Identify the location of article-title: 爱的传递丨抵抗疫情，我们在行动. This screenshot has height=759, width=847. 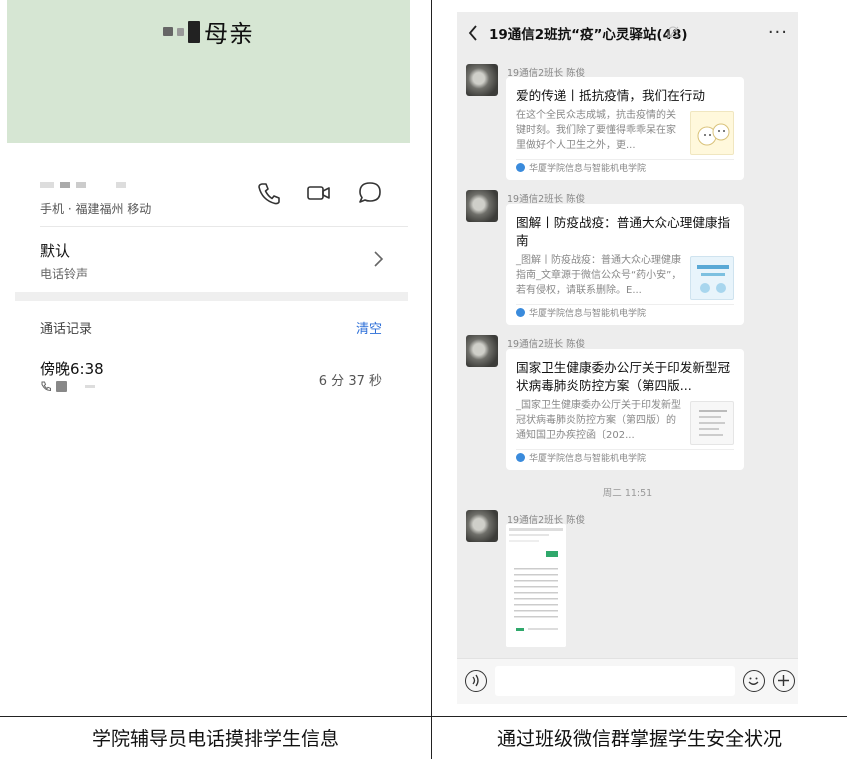
(610, 95).